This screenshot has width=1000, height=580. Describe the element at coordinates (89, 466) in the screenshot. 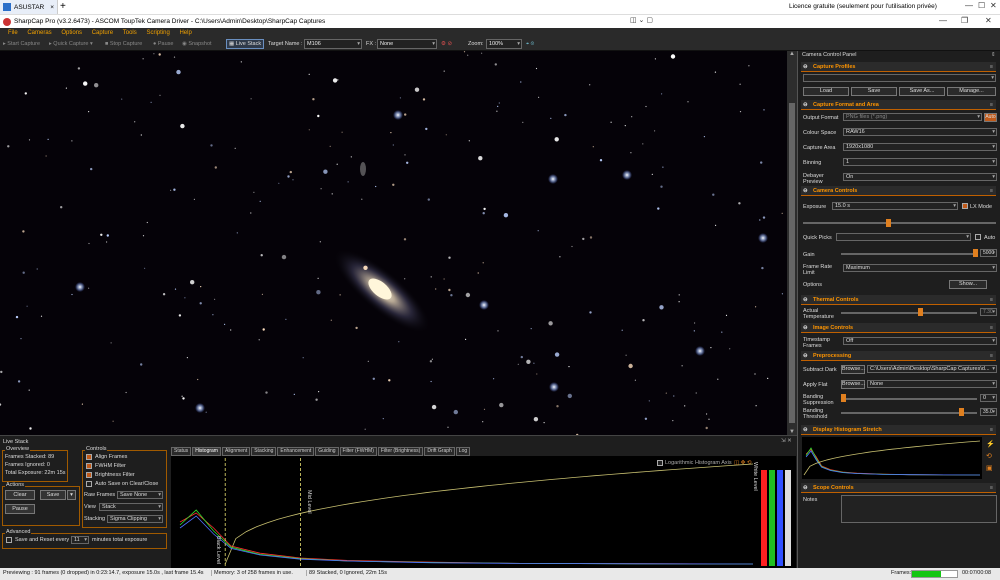

I see `fwhm-filter-checkbox` at that location.